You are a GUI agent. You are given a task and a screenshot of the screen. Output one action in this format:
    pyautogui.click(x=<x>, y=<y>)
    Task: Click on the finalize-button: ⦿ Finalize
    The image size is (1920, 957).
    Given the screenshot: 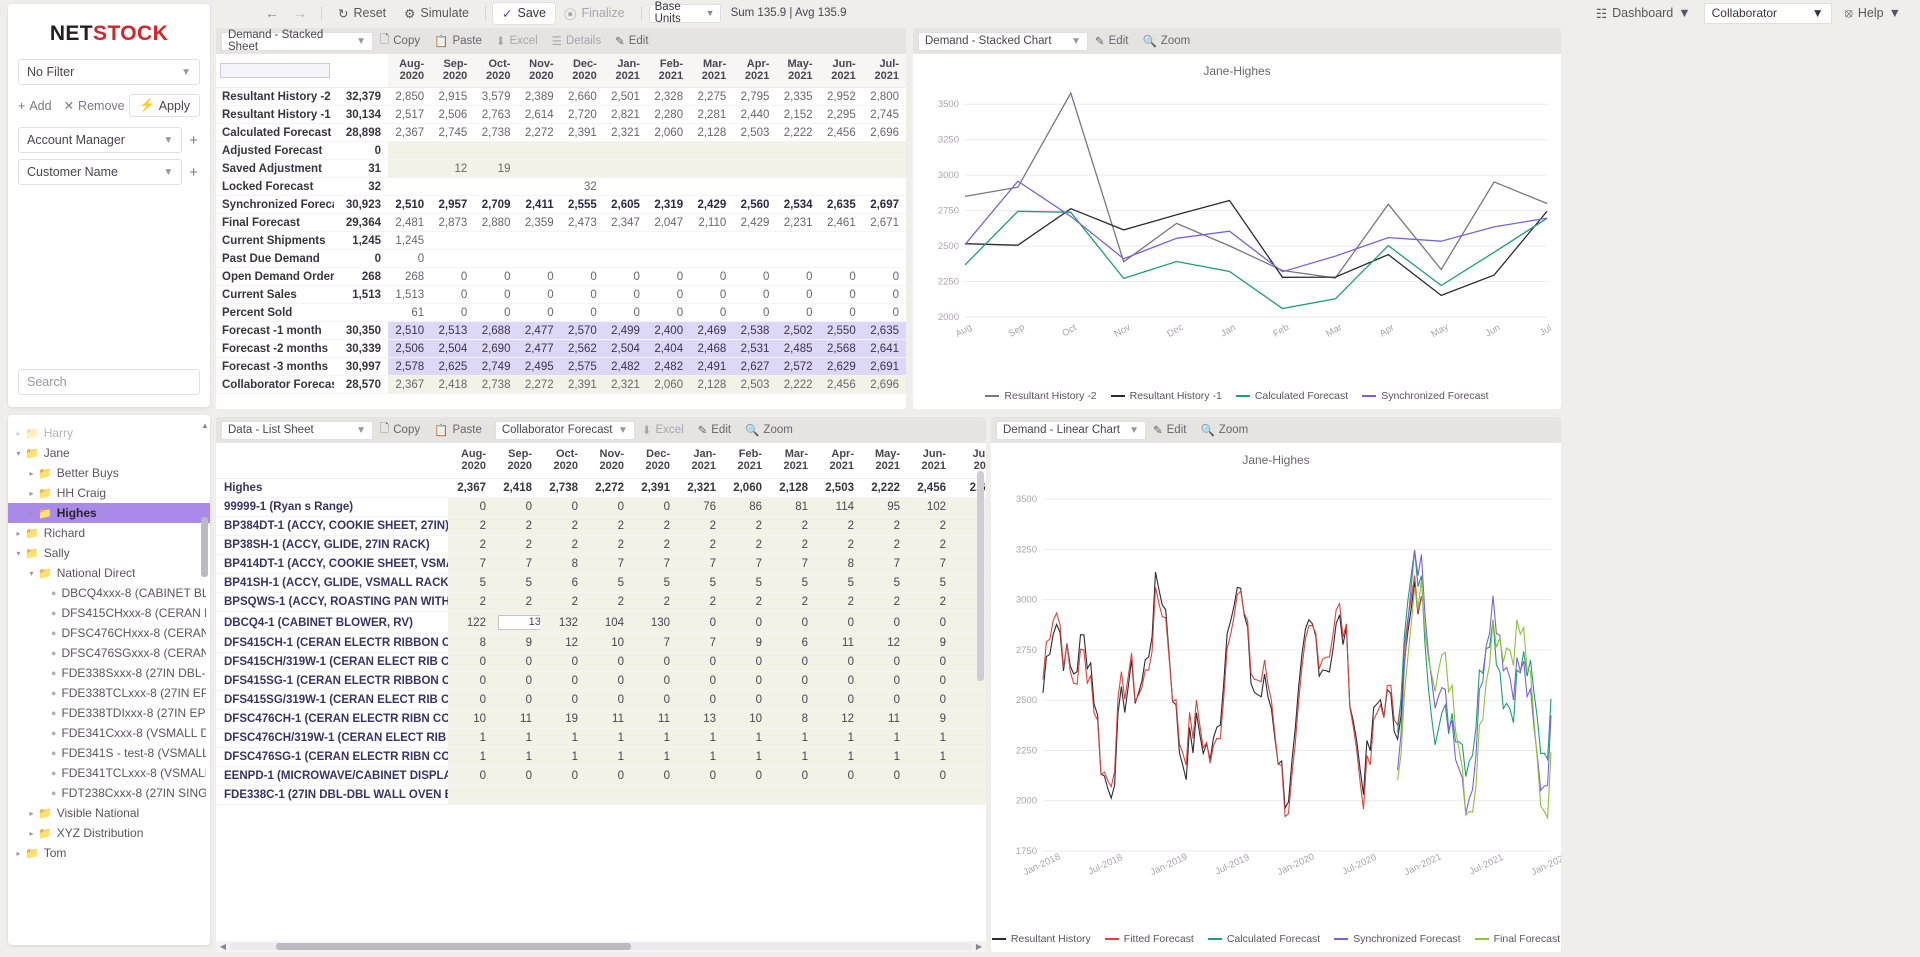 What is the action you would take?
    pyautogui.click(x=594, y=13)
    